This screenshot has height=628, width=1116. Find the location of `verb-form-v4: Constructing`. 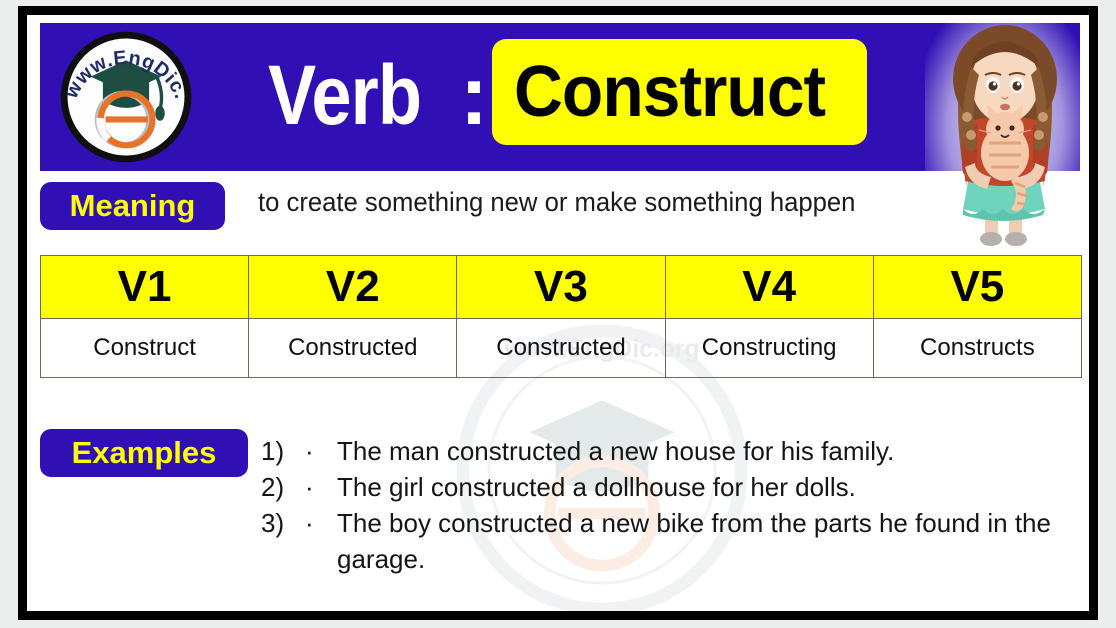

verb-form-v4: Constructing is located at coordinates (769, 348).